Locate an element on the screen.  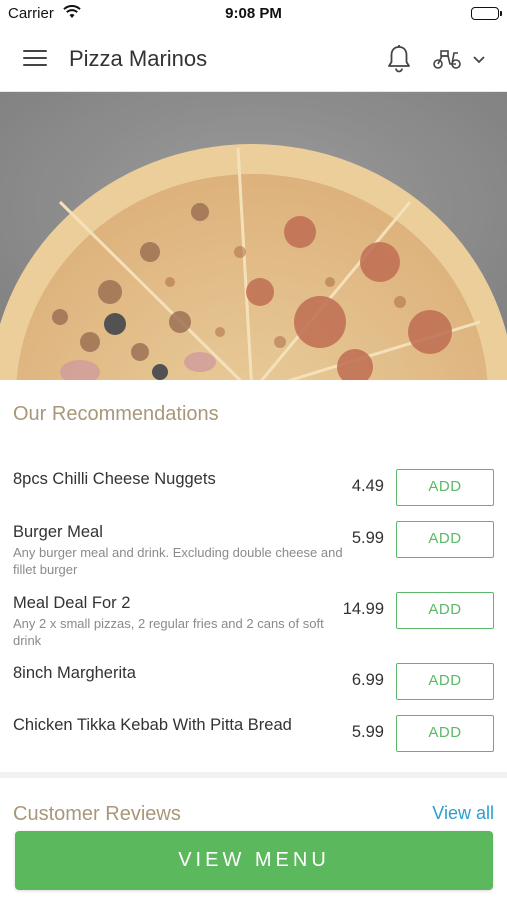
recommendations-title: Our Recommendations is located at coordinates (116, 414).